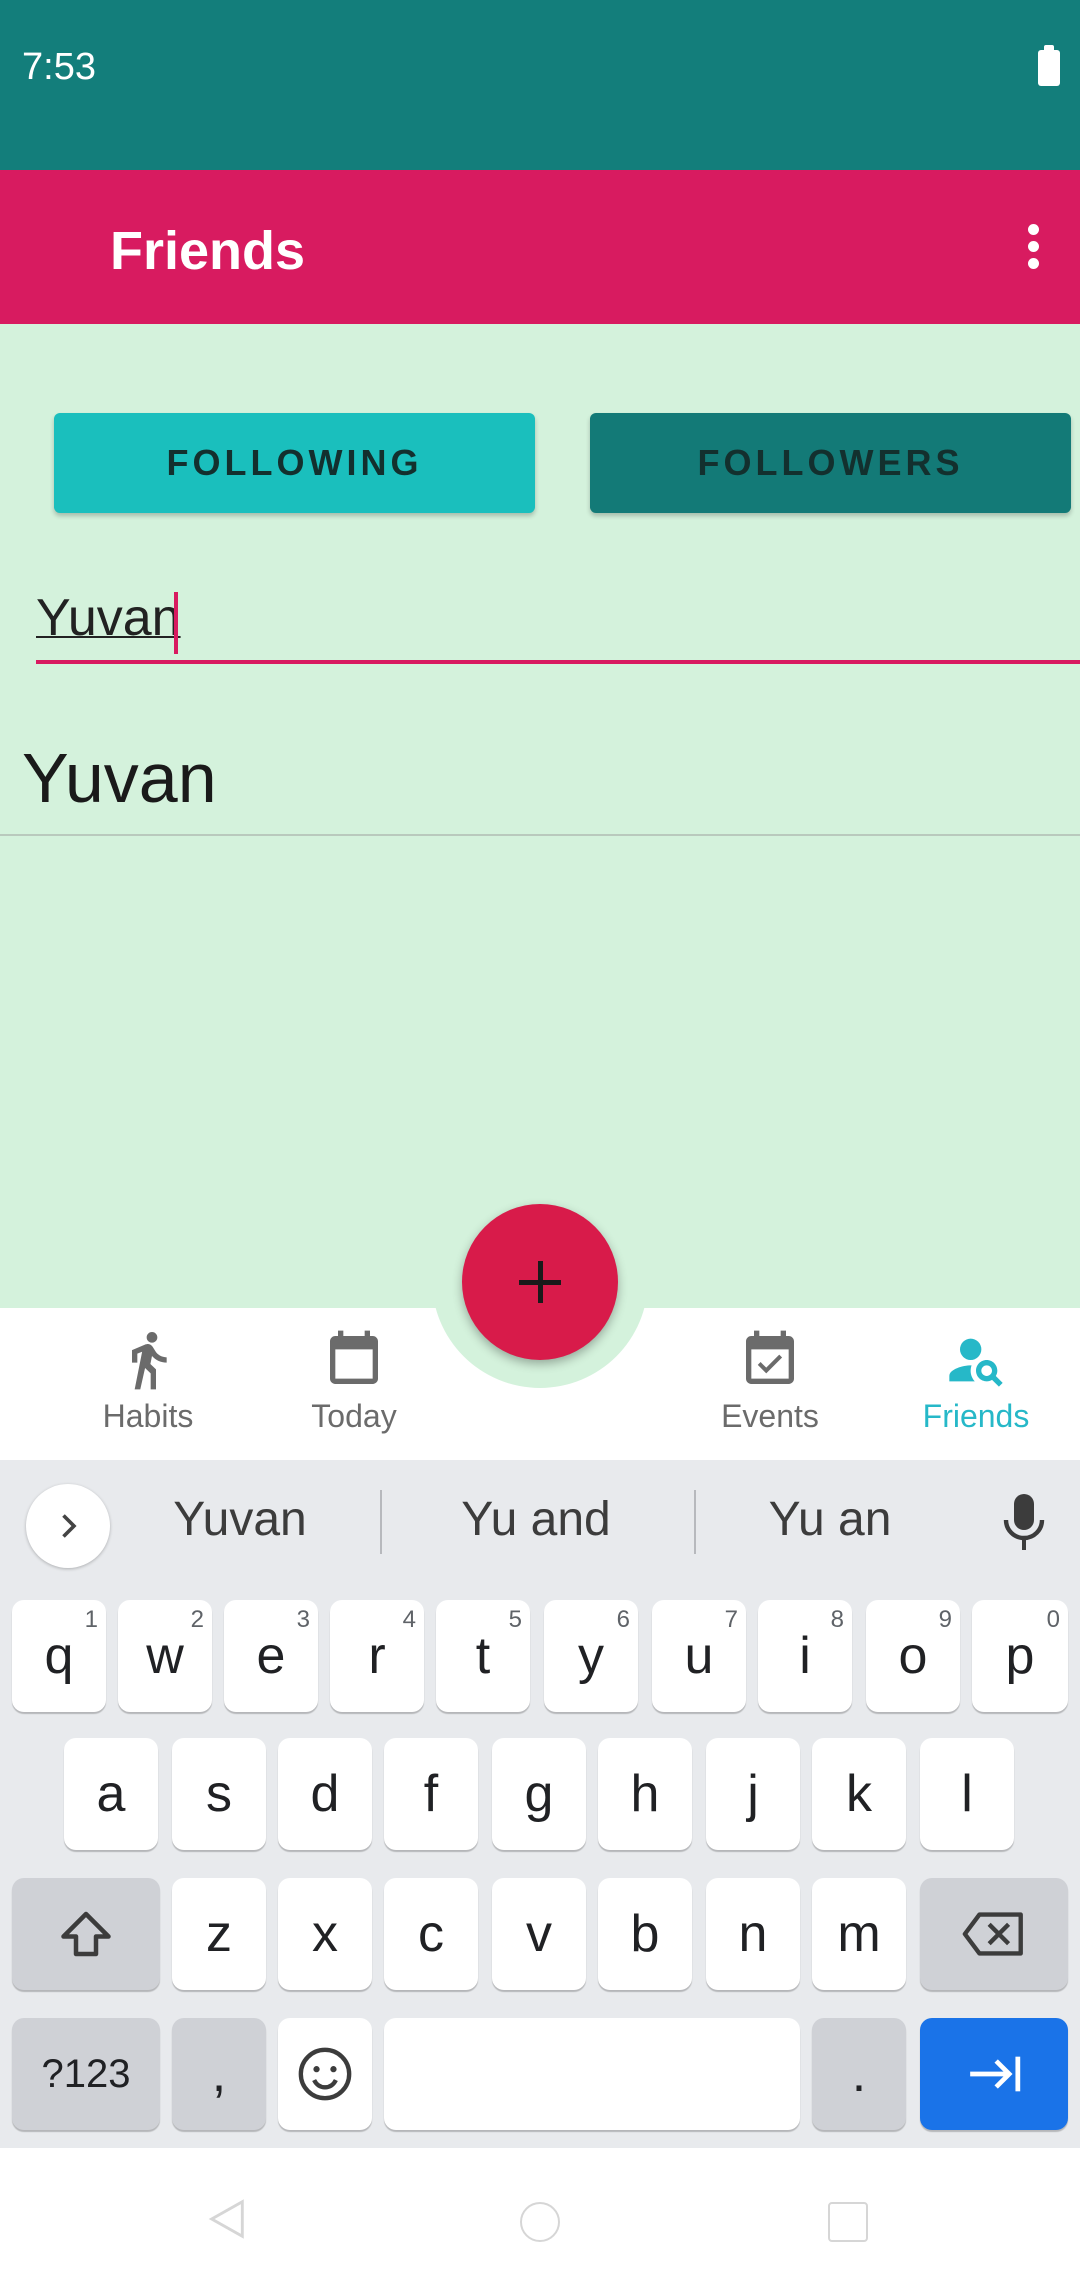 The height and width of the screenshot is (2280, 1080). Describe the element at coordinates (540, 778) in the screenshot. I see `list-item: Yuvan` at that location.